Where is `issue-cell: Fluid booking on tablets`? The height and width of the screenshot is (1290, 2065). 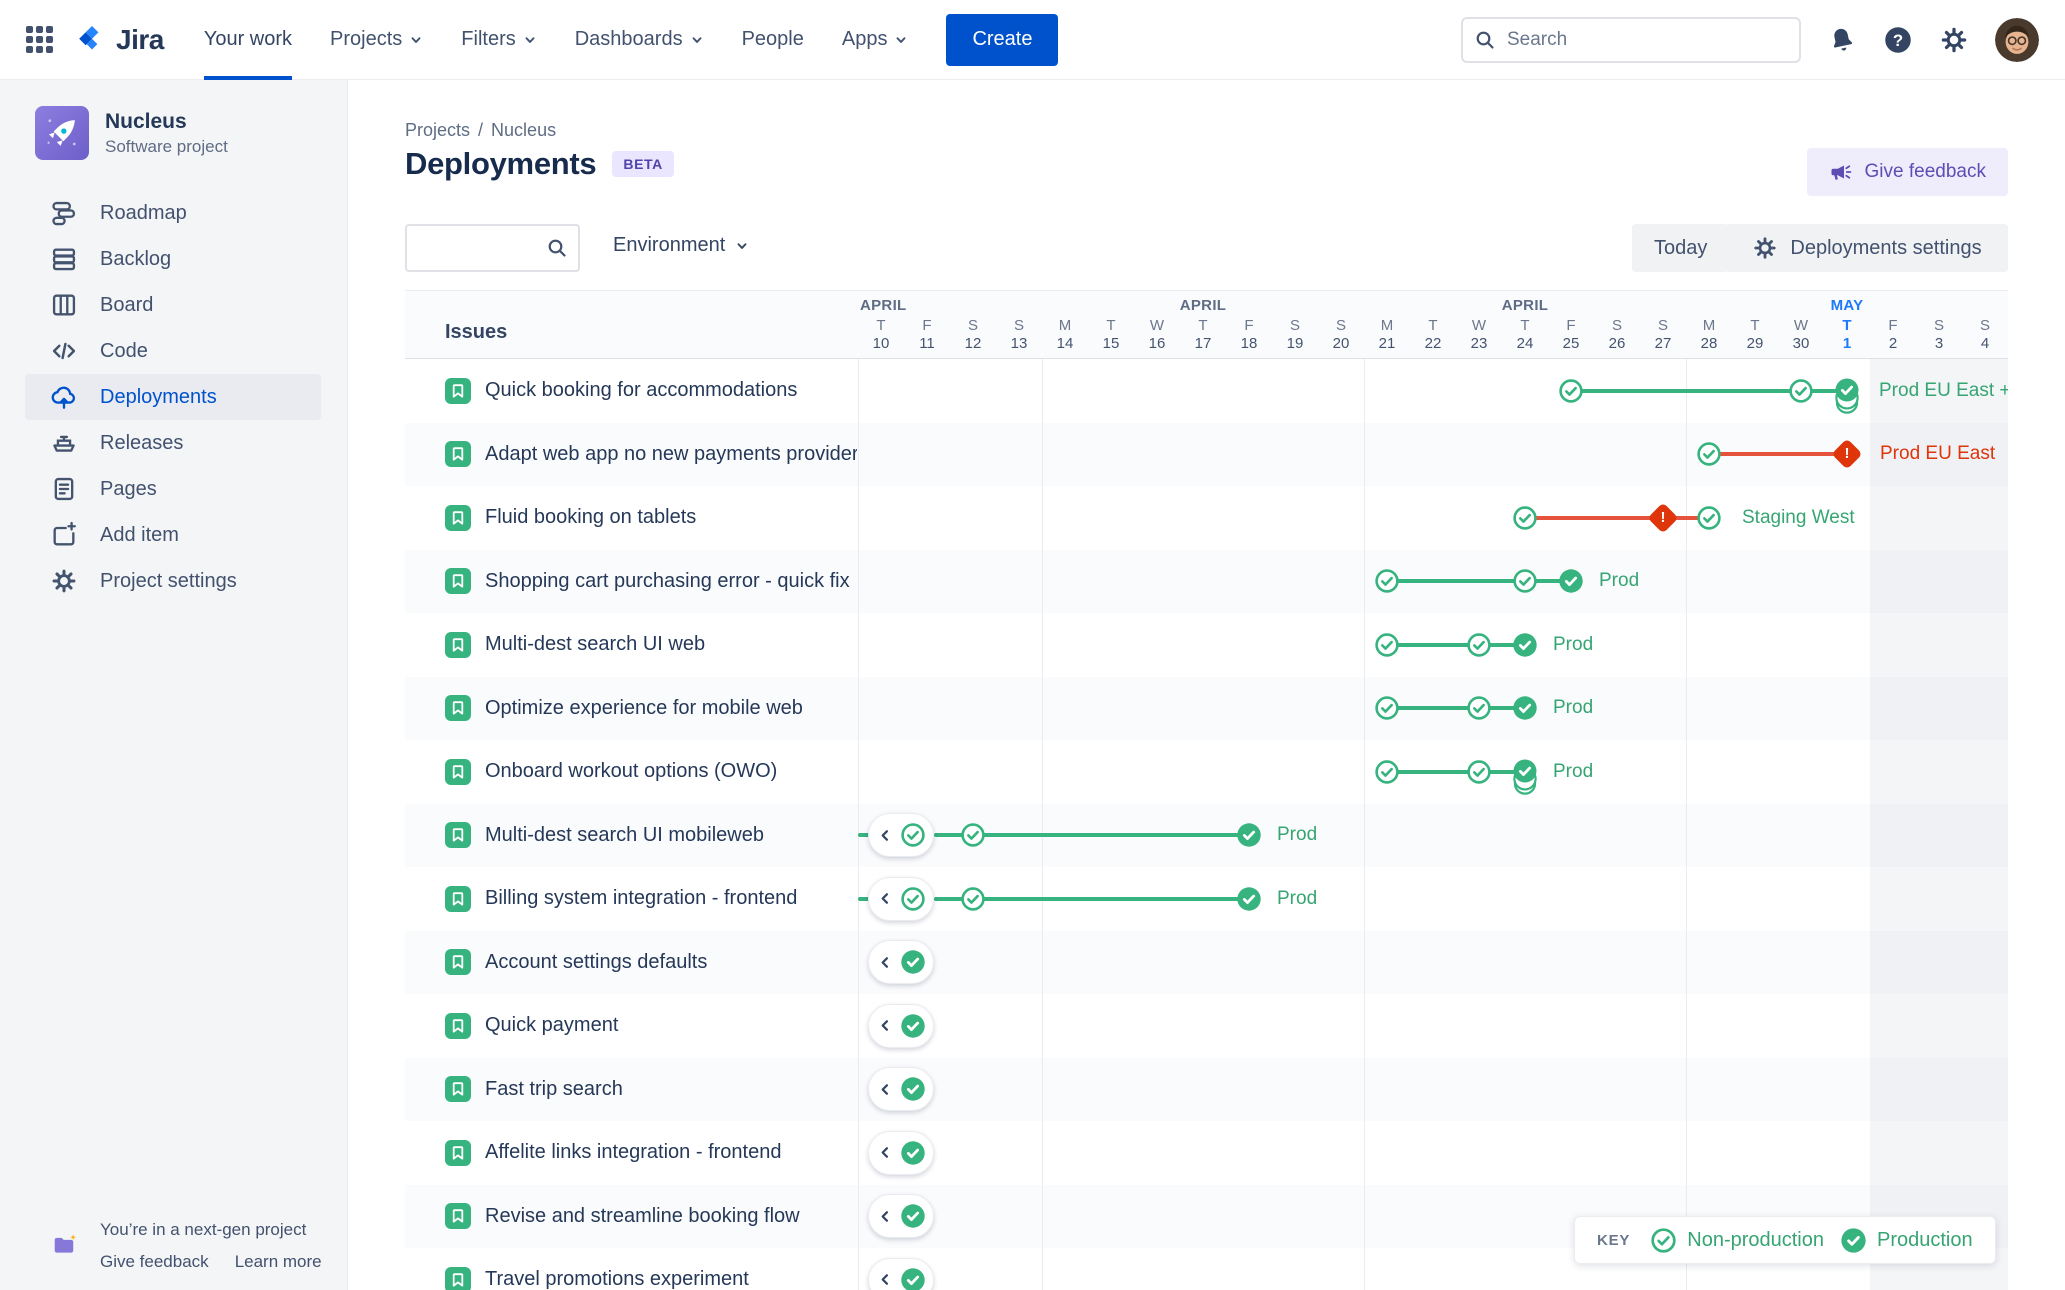 issue-cell: Fluid booking on tablets is located at coordinates (651, 518).